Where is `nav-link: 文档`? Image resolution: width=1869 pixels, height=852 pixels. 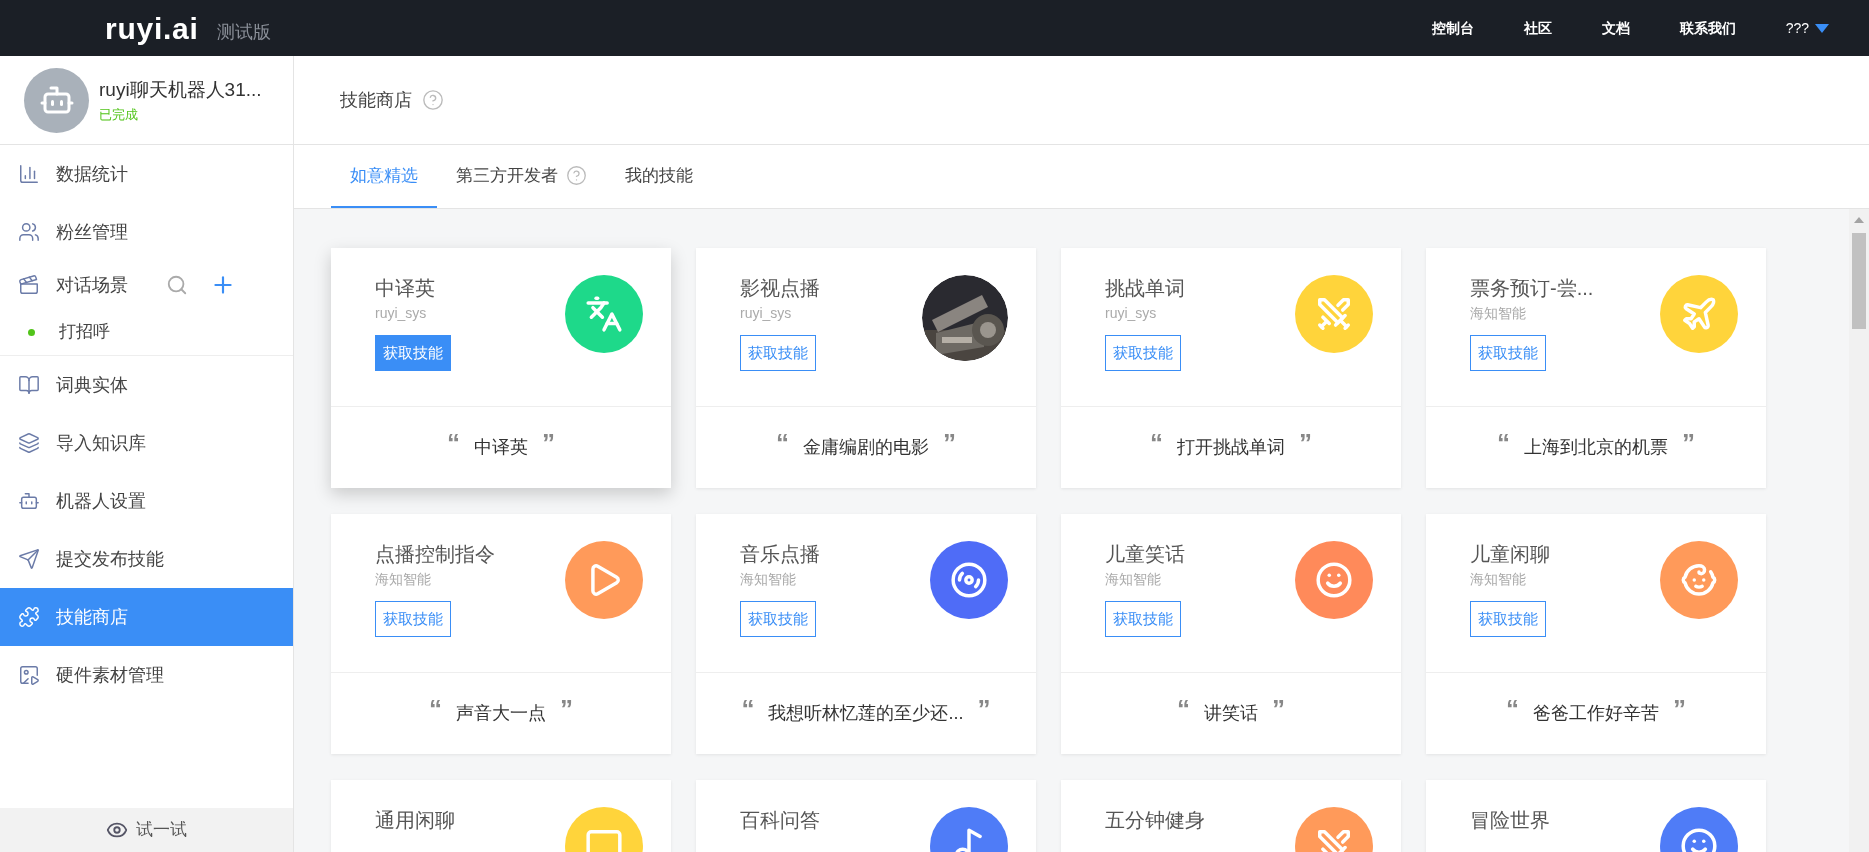 nav-link: 文档 is located at coordinates (1615, 28).